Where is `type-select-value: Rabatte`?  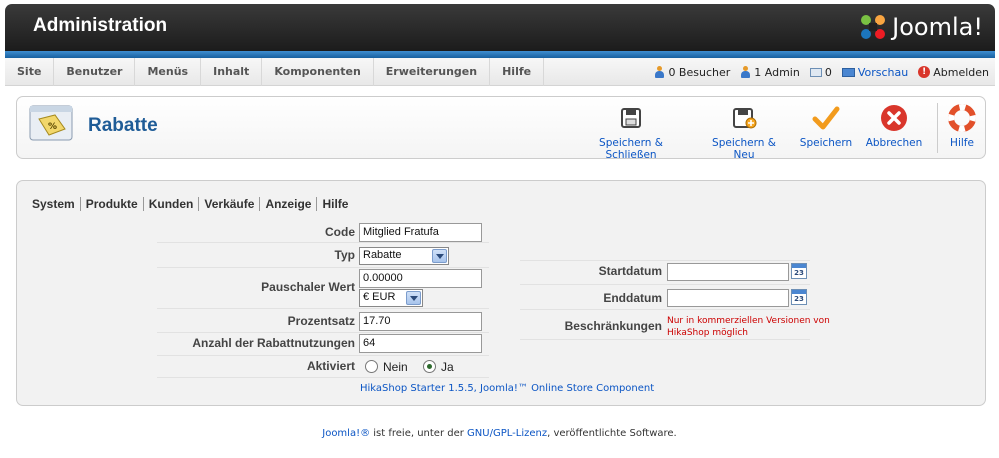
type-select-value: Rabatte is located at coordinates (382, 255).